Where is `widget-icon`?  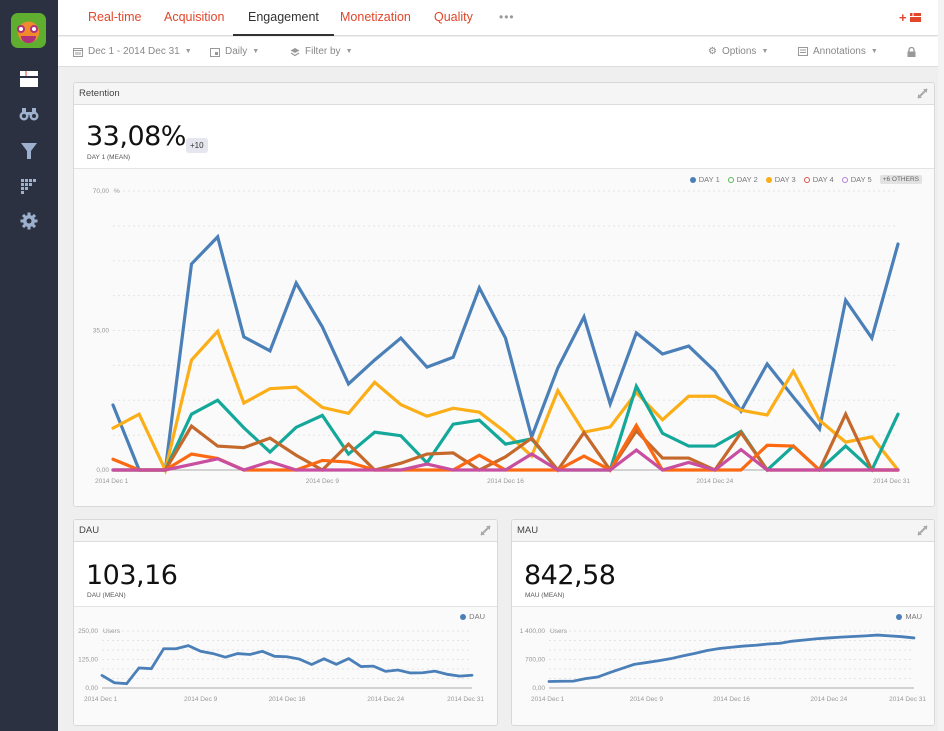 widget-icon is located at coordinates (915, 17).